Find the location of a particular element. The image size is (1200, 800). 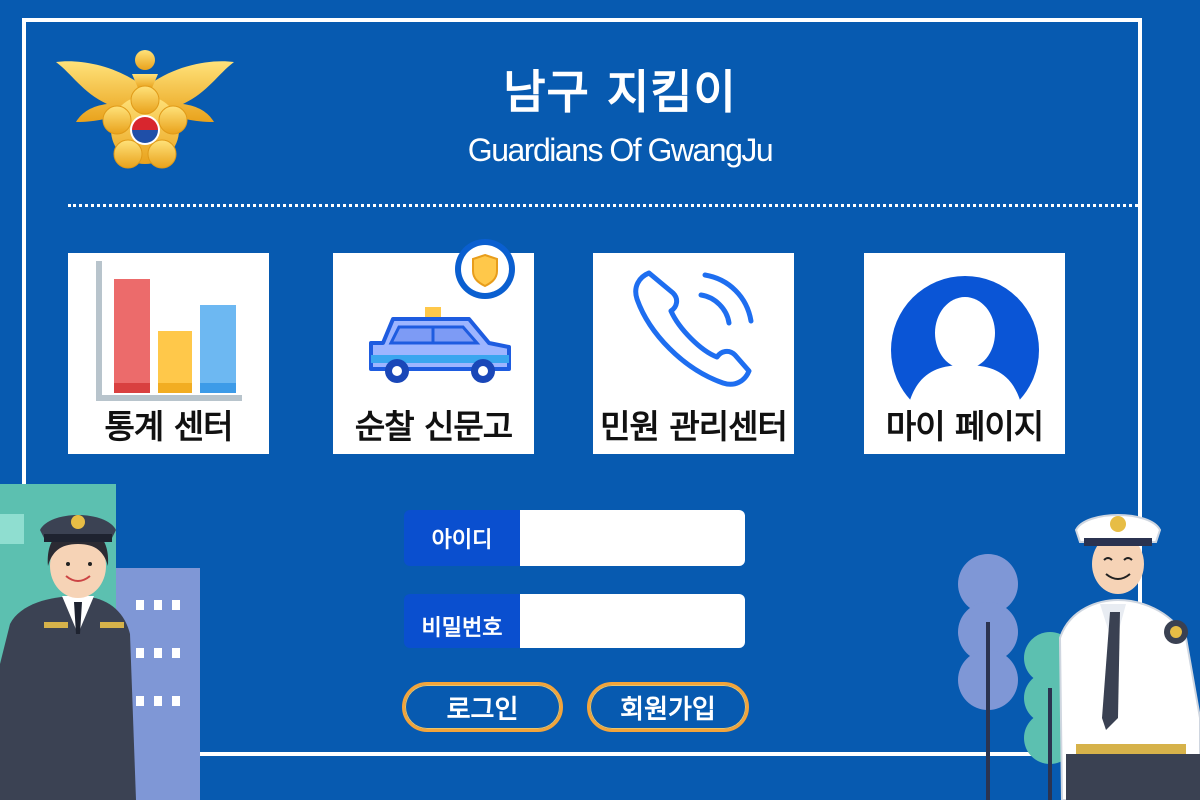

police-officer-male-illustration is located at coordinates (1079, 657).